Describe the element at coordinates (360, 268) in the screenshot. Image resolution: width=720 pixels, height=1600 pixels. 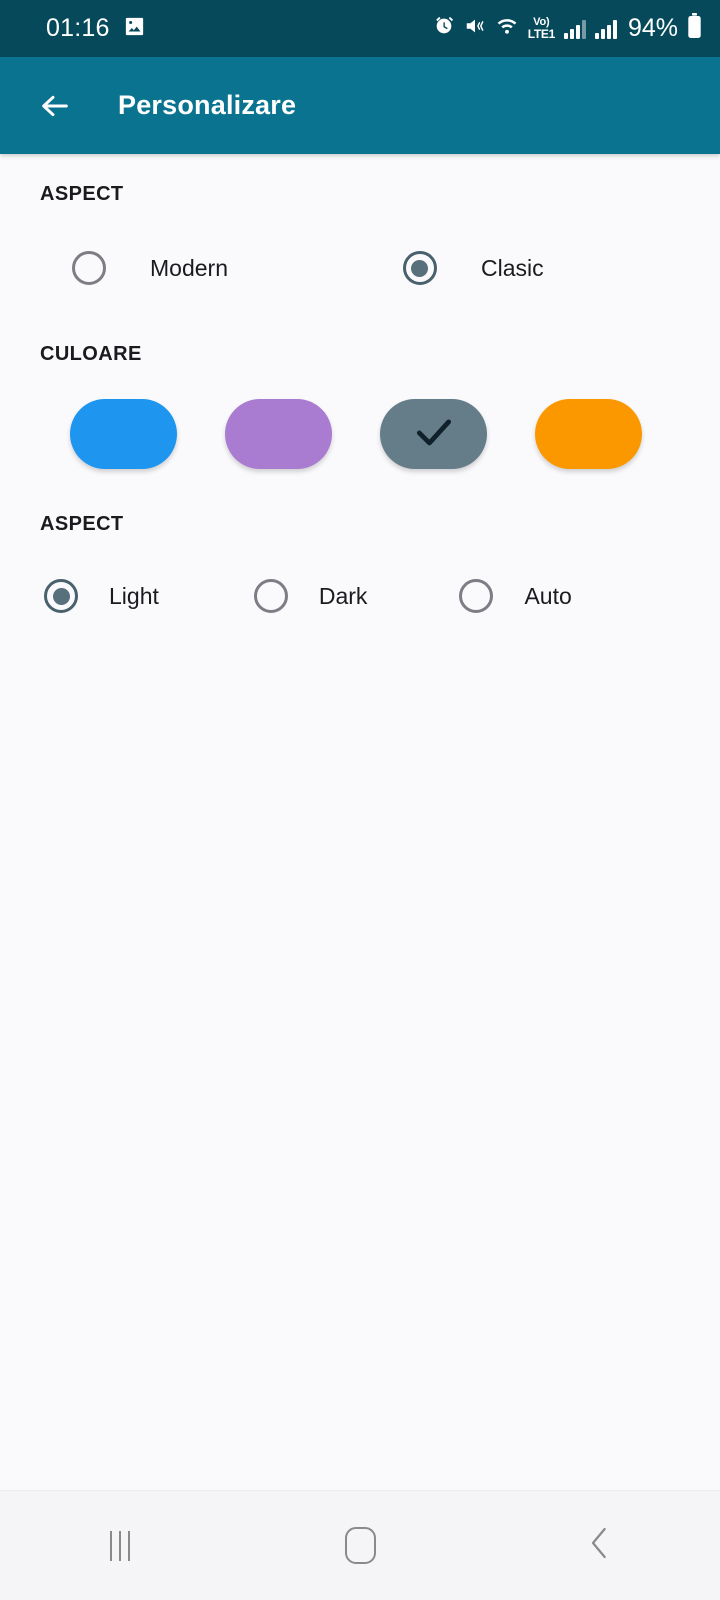
I see `radio-group-aspect-style: Modern Clasic` at that location.